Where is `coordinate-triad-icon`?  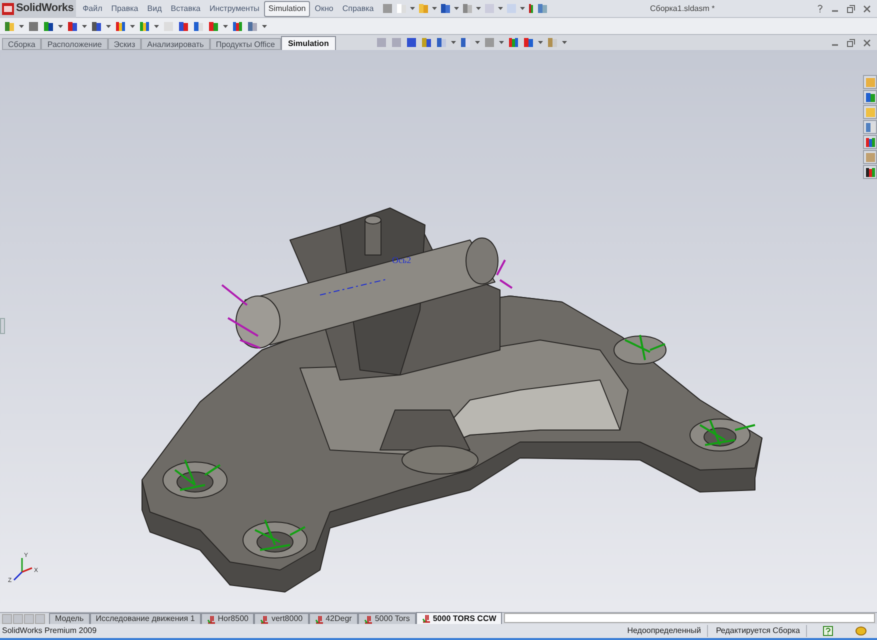 coordinate-triad-icon is located at coordinates (22, 569).